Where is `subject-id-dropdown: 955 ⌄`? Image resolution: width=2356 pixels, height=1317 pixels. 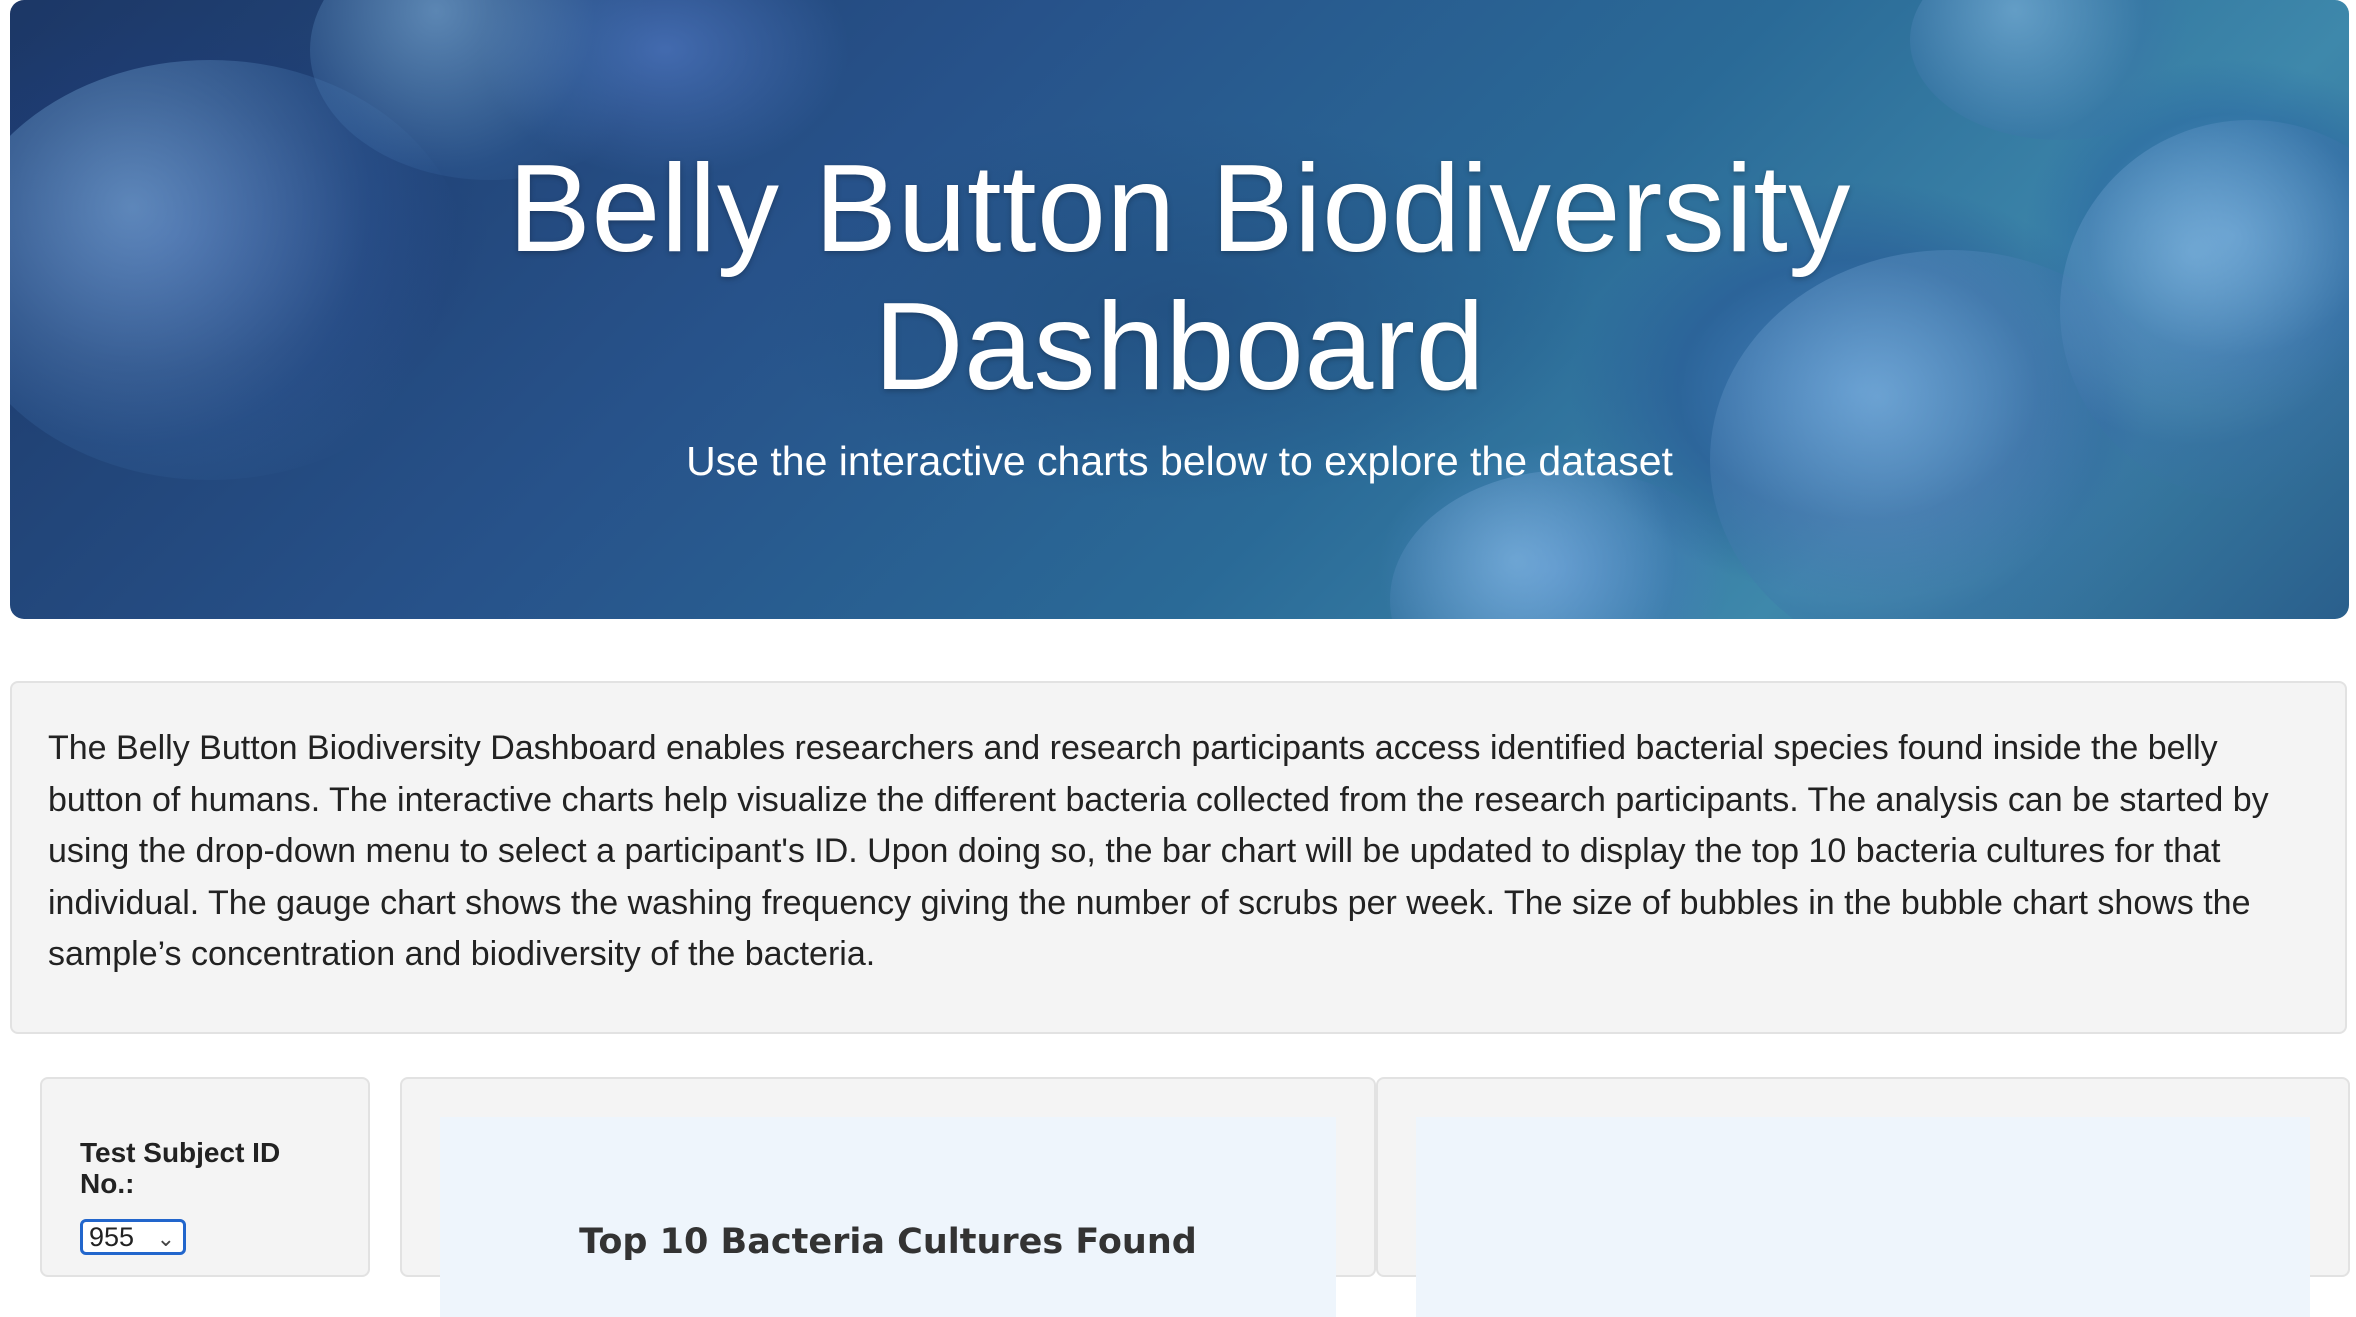
subject-id-dropdown: 955 ⌄ is located at coordinates (133, 1237).